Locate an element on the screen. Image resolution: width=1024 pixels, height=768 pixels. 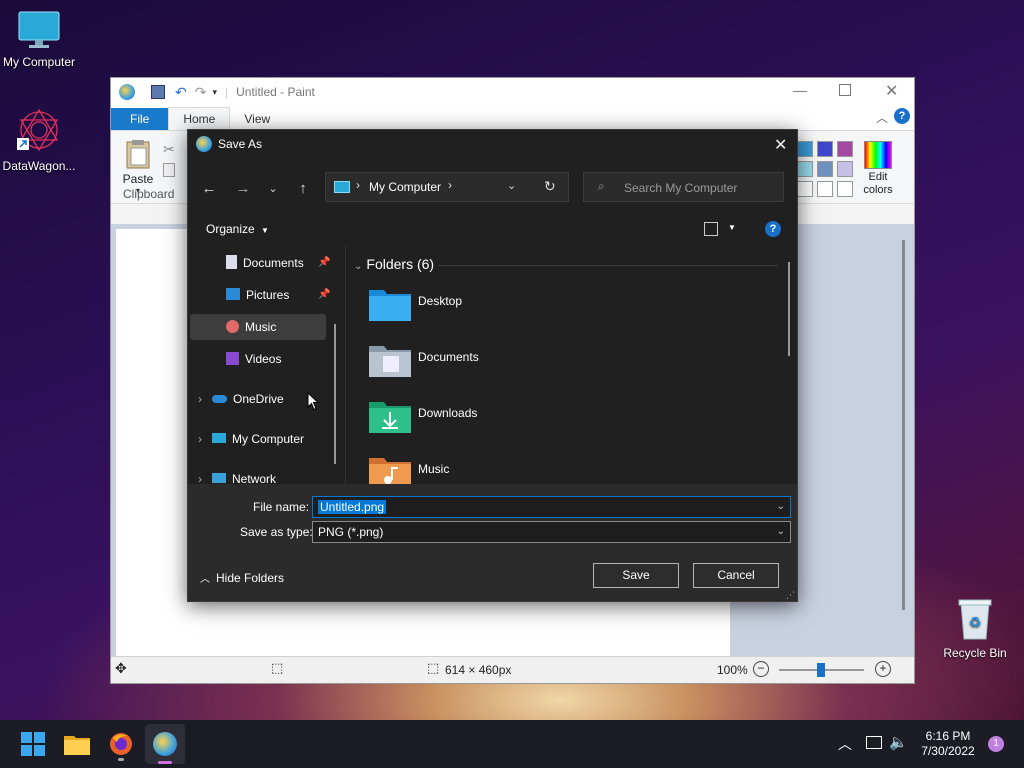
paint-logo-icon is located at coordinates (127, 92).